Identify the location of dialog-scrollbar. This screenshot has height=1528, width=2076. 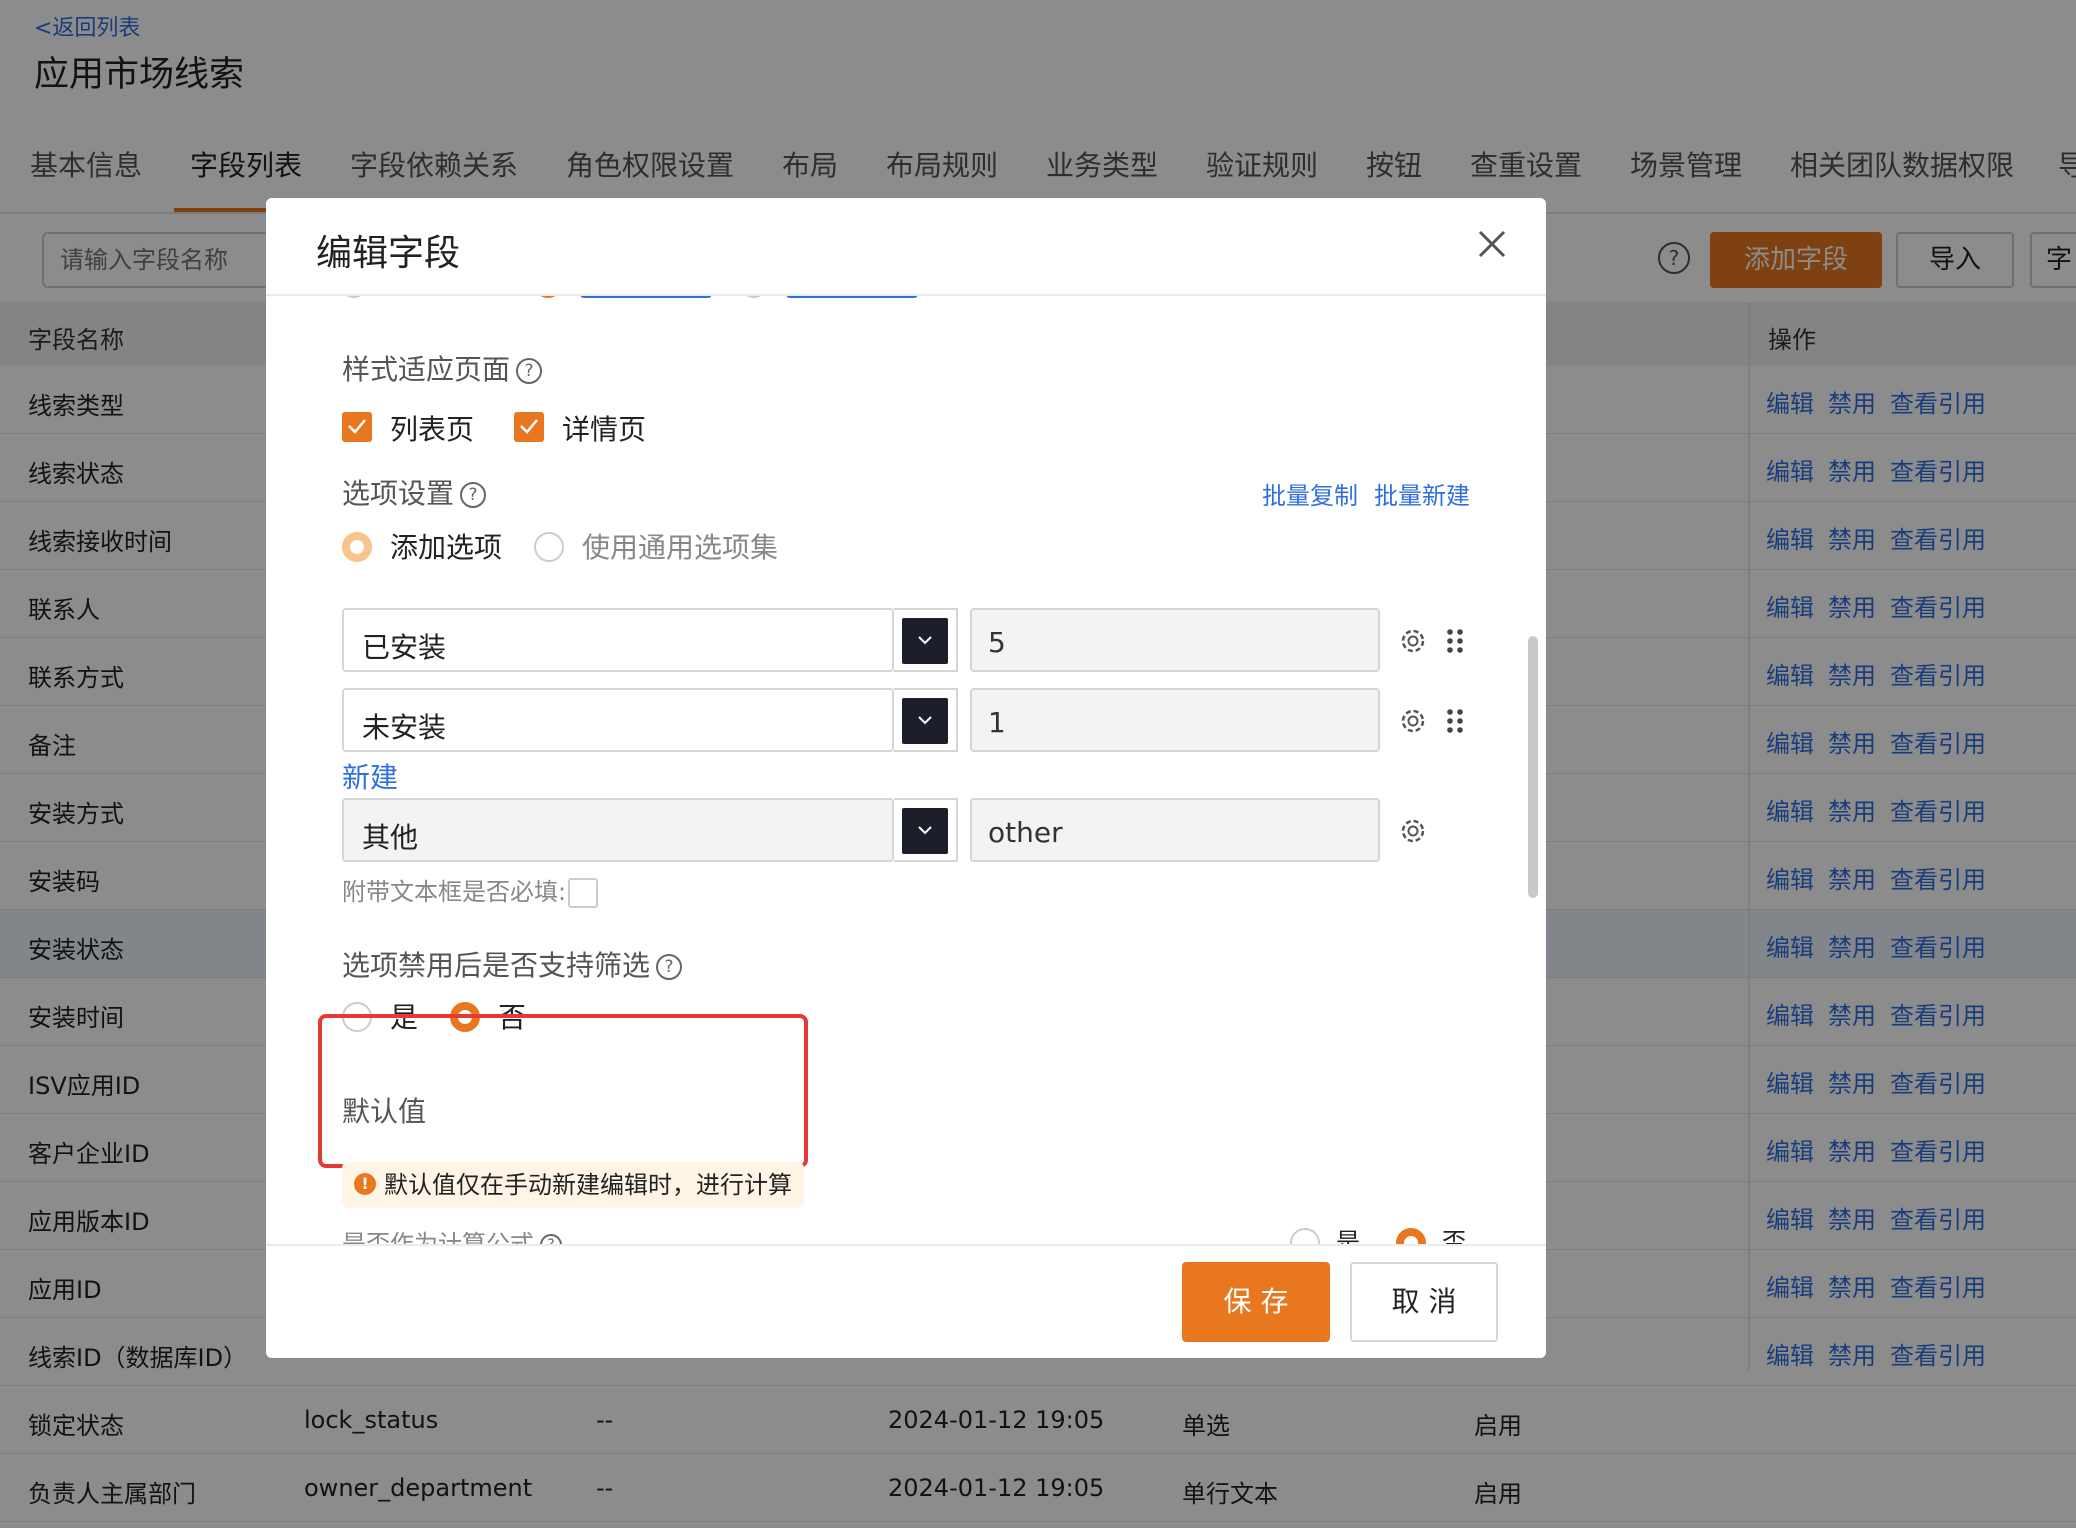
(1533, 767).